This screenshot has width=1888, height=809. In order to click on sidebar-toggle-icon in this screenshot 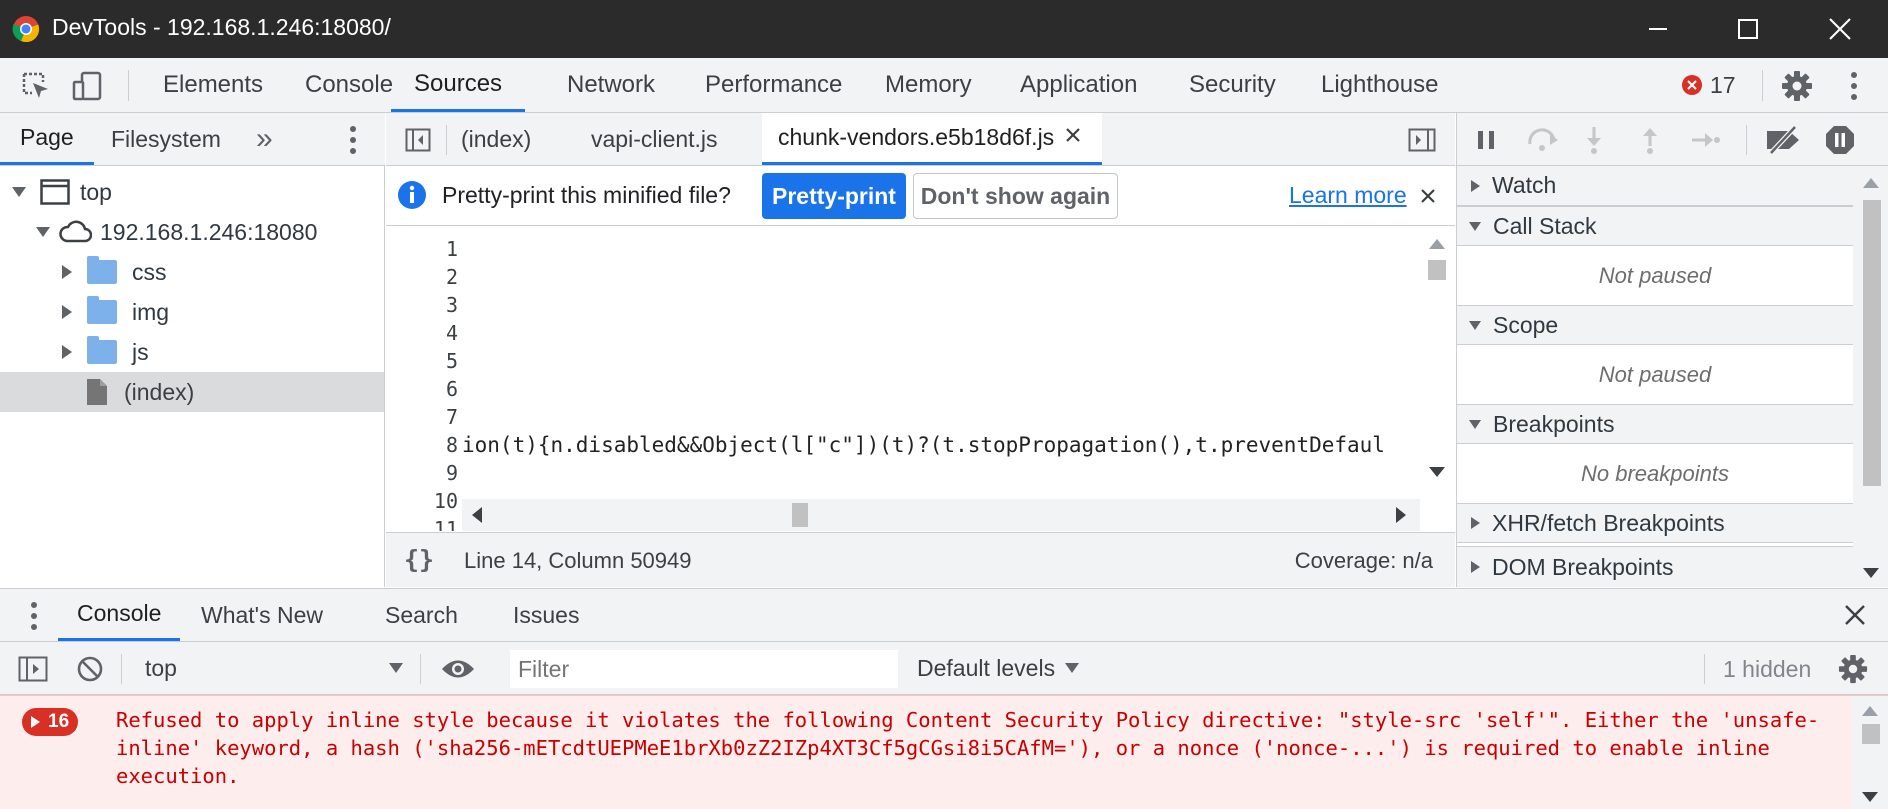, I will do `click(33, 669)`.